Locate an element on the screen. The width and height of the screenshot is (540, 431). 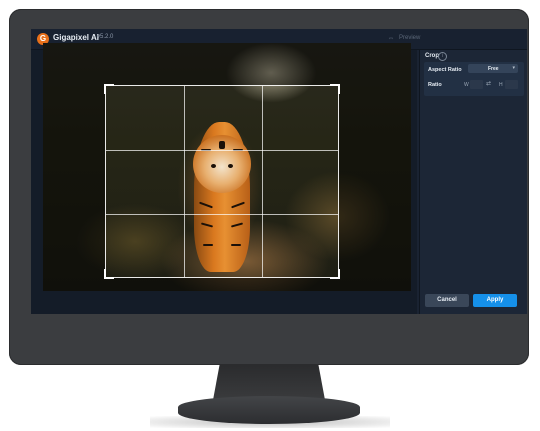
crop-mask-bottom is located at coordinates (227, 284).